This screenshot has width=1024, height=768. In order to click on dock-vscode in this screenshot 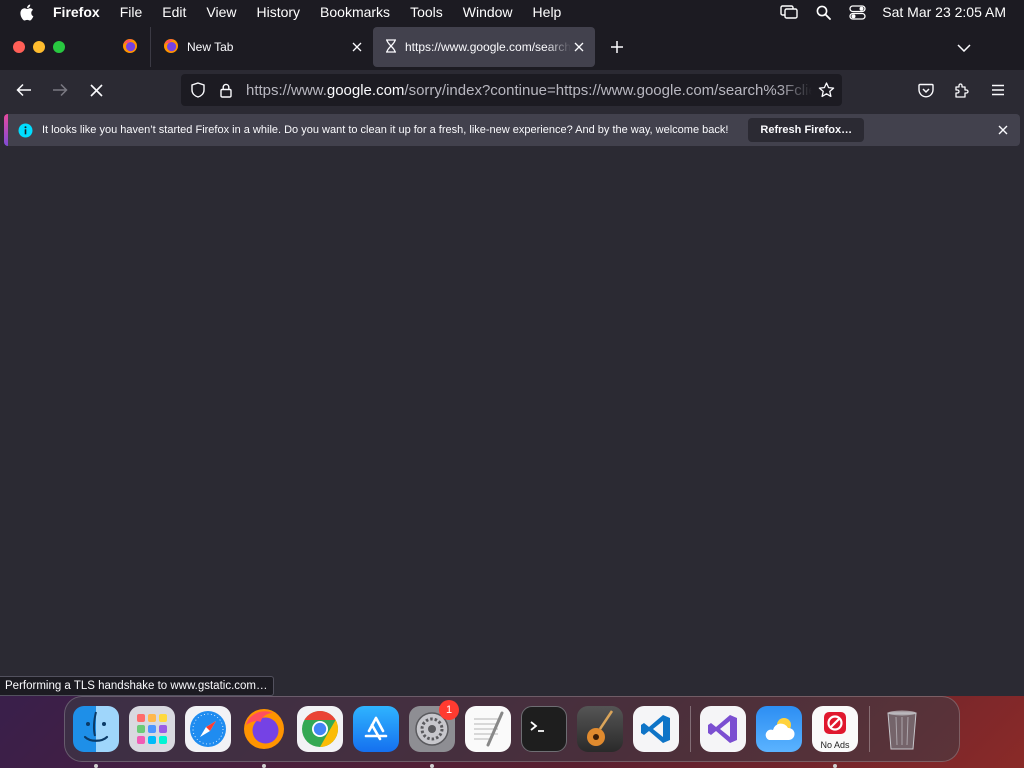, I will do `click(656, 729)`.